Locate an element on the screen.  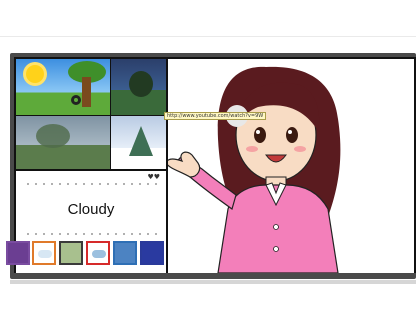
hearts-icon: ♥♥ is located at coordinates (153, 177).